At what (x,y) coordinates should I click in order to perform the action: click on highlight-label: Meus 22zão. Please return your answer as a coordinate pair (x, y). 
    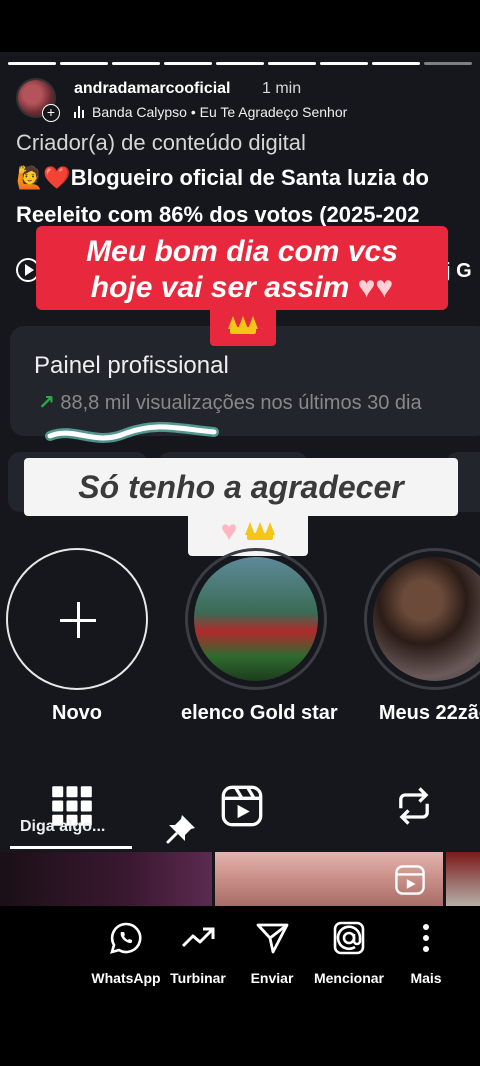
    Looking at the image, I should click on (429, 713).